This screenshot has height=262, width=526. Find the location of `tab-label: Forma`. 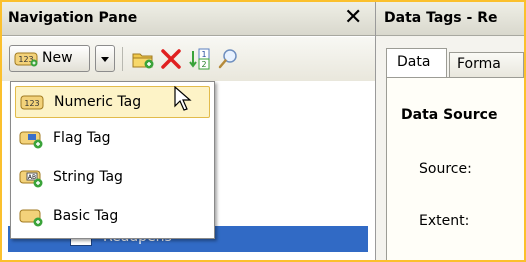

tab-label: Forma is located at coordinates (479, 64).